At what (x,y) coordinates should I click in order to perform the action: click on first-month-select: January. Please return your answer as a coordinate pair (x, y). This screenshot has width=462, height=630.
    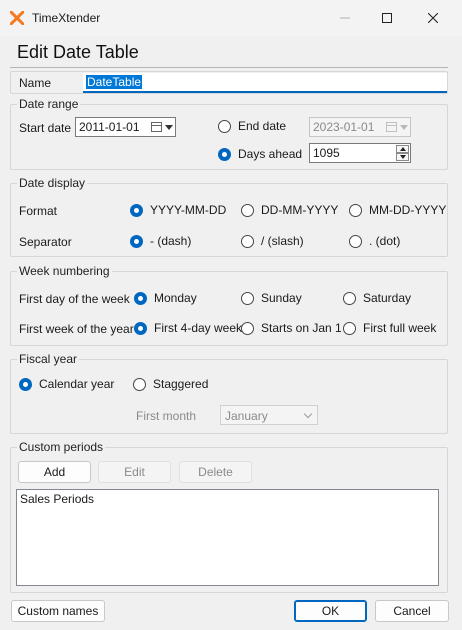
    Looking at the image, I should click on (269, 415).